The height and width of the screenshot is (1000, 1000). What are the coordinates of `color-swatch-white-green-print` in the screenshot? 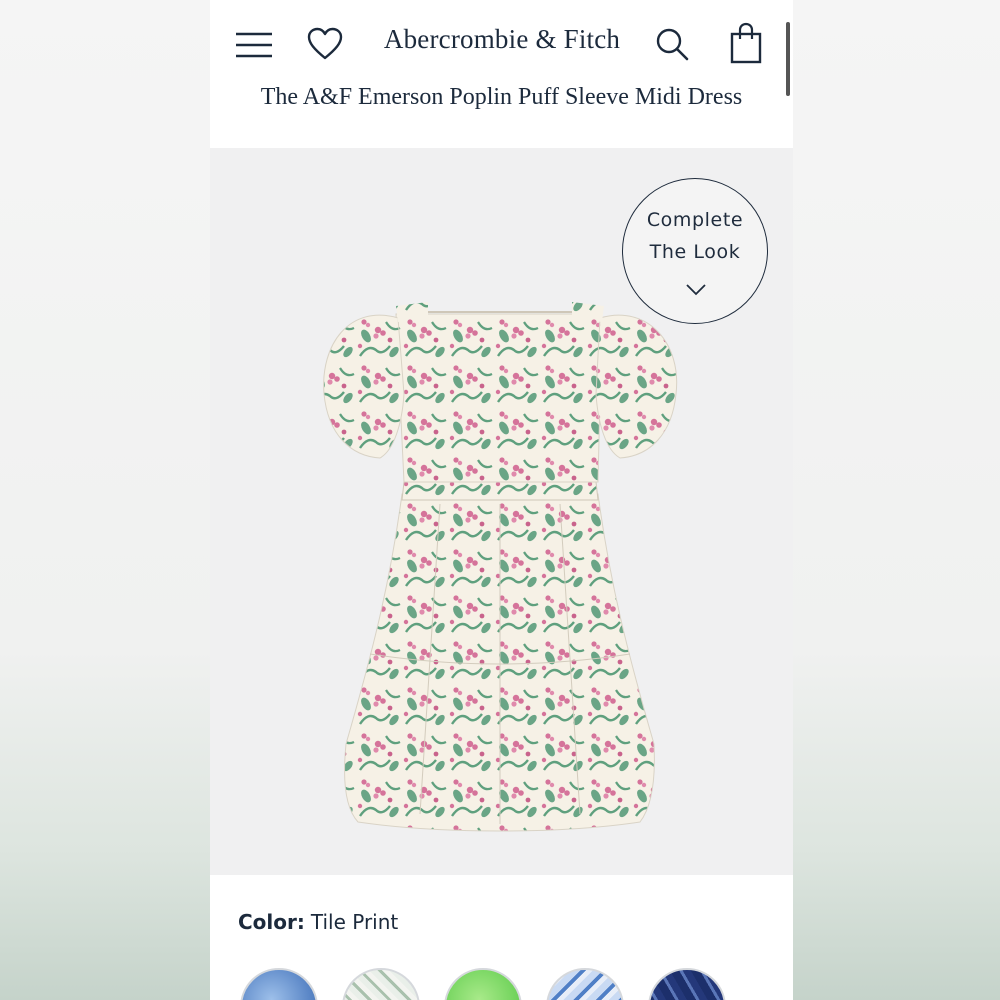 It's located at (381, 984).